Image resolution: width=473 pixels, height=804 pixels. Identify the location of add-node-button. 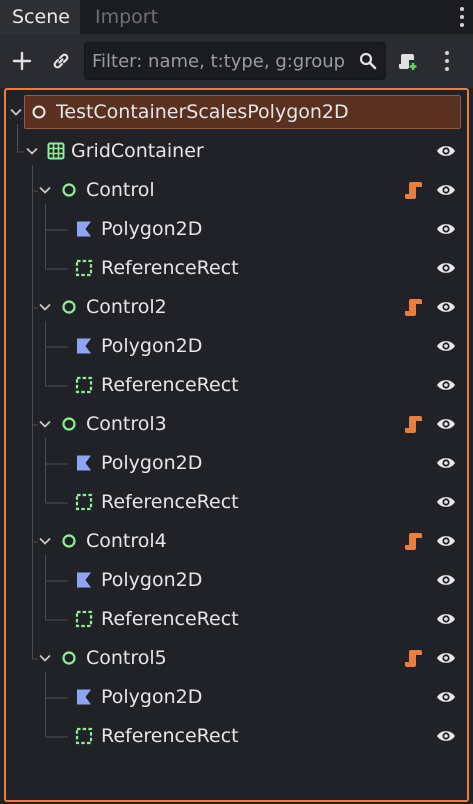
(22, 61).